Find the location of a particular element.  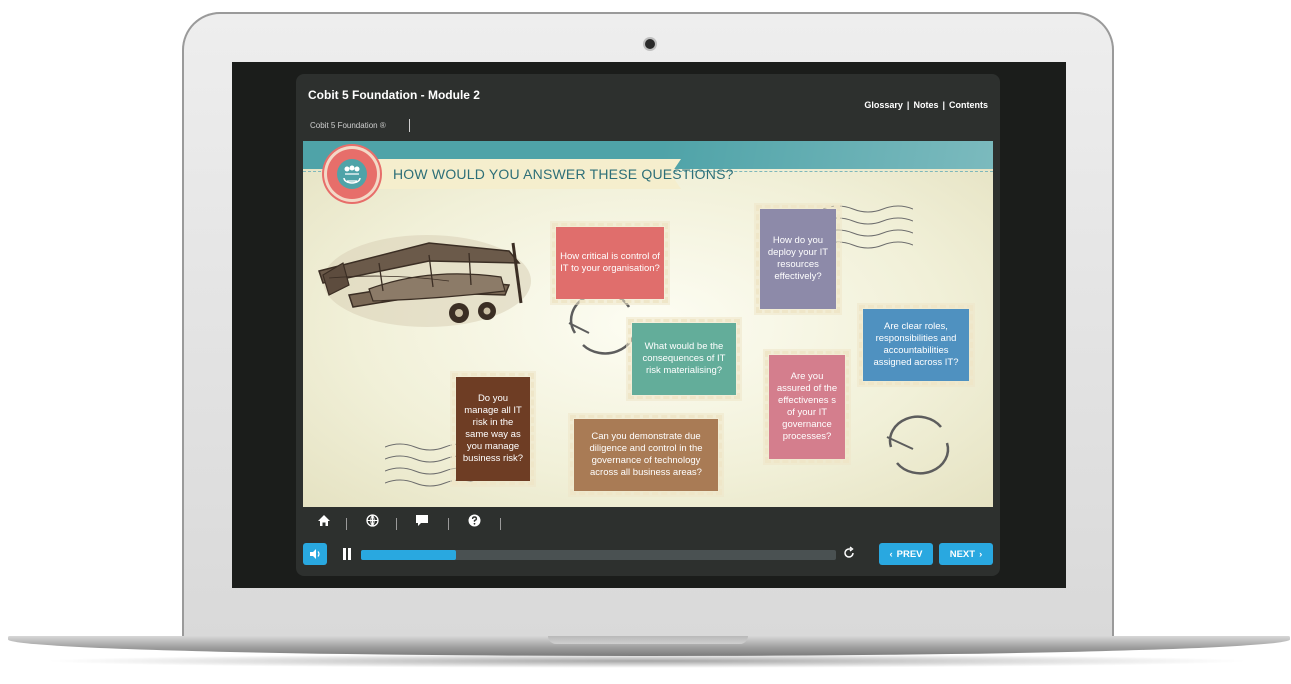

pause-button is located at coordinates (347, 554).